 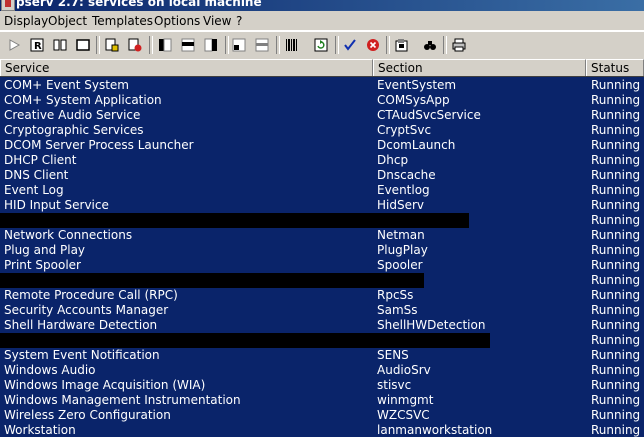 What do you see at coordinates (165, 45) in the screenshot?
I see `view-left-icon` at bounding box center [165, 45].